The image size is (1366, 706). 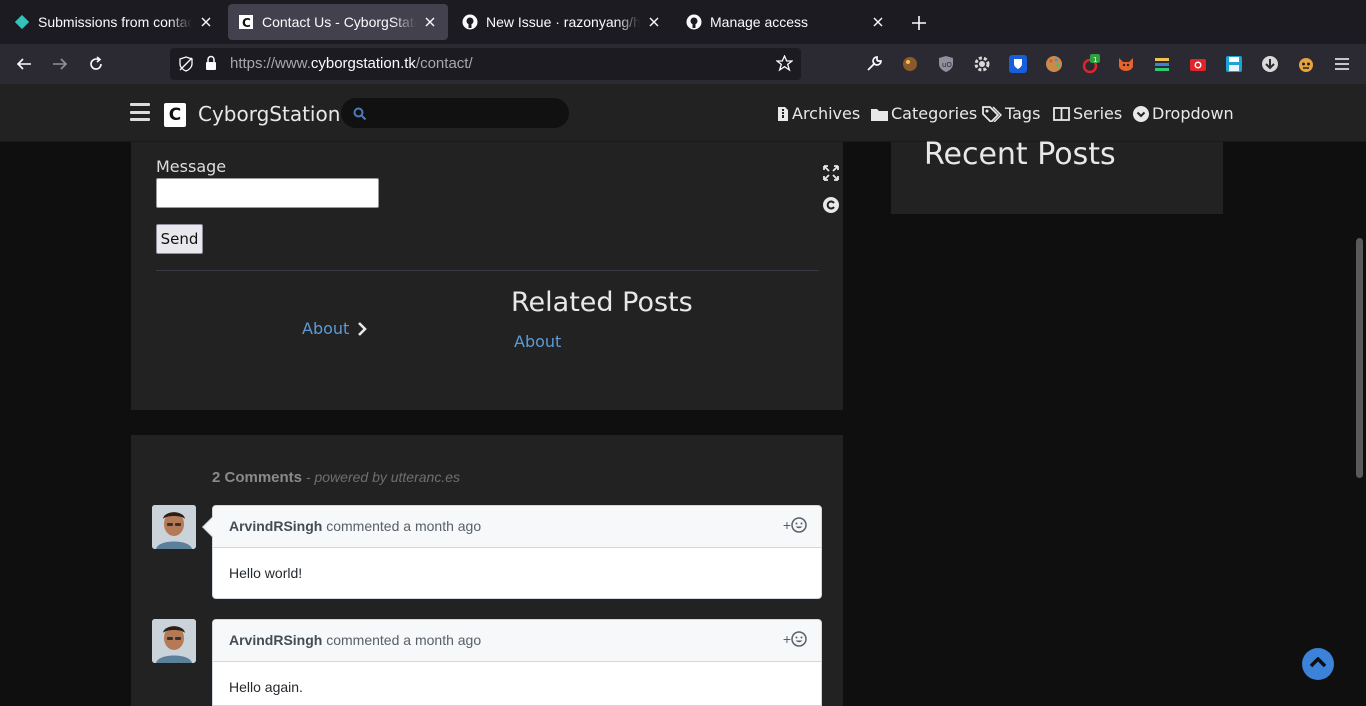 I want to click on notification-extension-icon: 1, so click(x=1090, y=64).